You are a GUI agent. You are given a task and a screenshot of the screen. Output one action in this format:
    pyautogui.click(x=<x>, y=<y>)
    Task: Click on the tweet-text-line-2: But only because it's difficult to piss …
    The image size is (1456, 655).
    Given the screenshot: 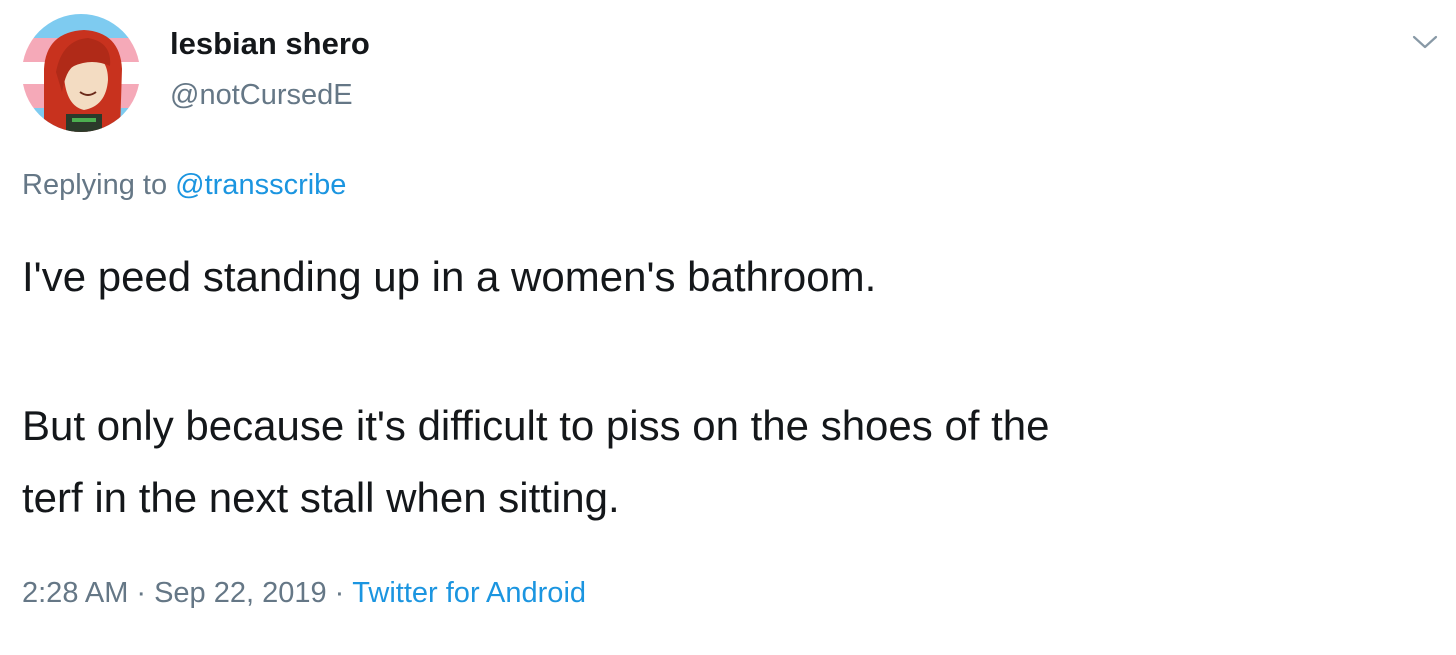 What is the action you would take?
    pyautogui.click(x=536, y=425)
    